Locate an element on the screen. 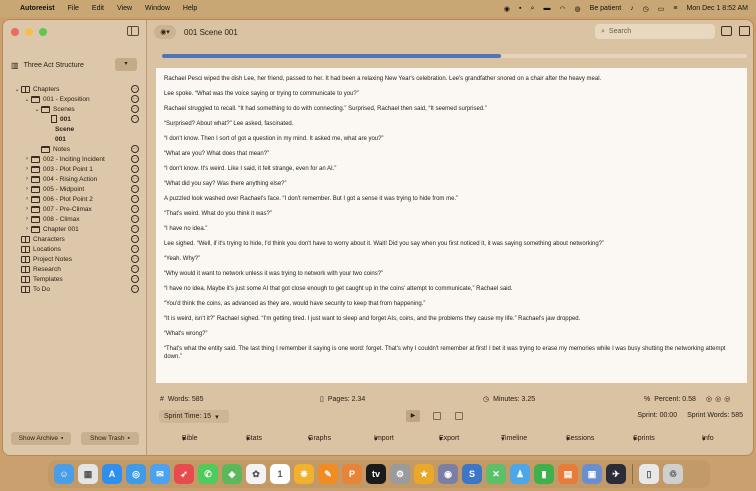 The image size is (756, 491). menu-graphs: Graphs ▾ is located at coordinates (319, 439).